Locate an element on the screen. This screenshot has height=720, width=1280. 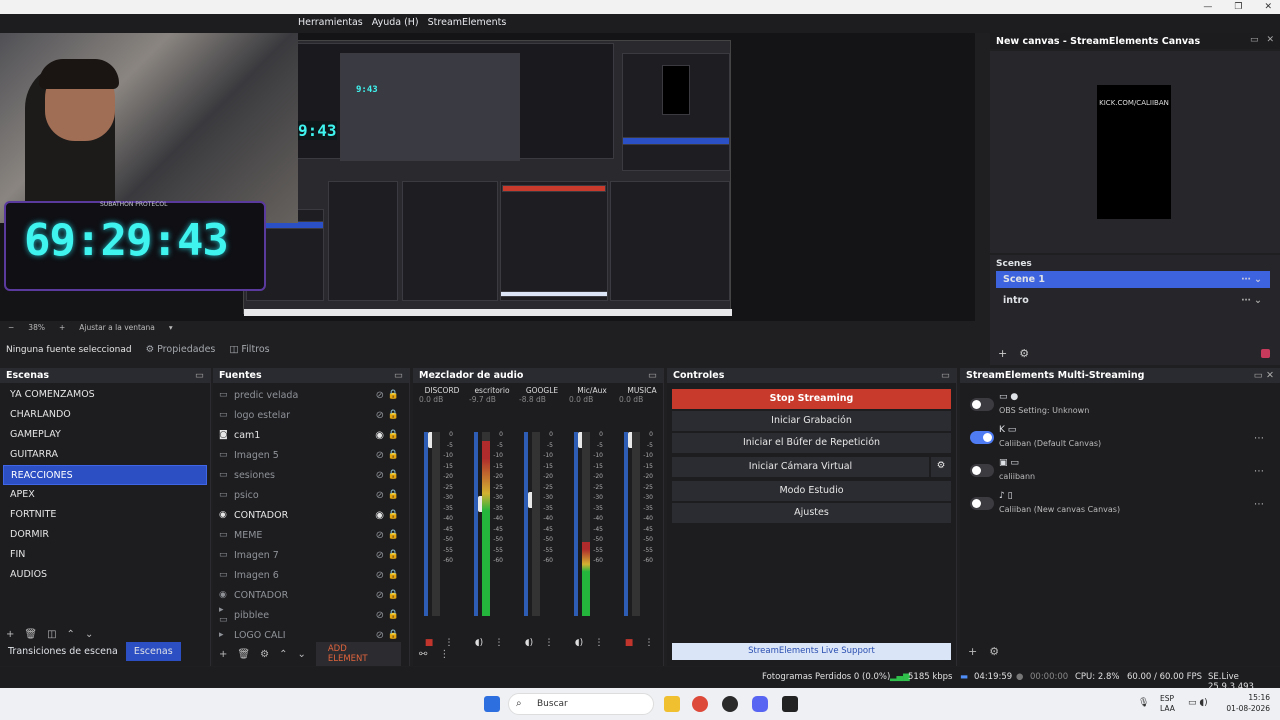
fit-window-button: Ajustar a la ventana is located at coordinates (117, 327).